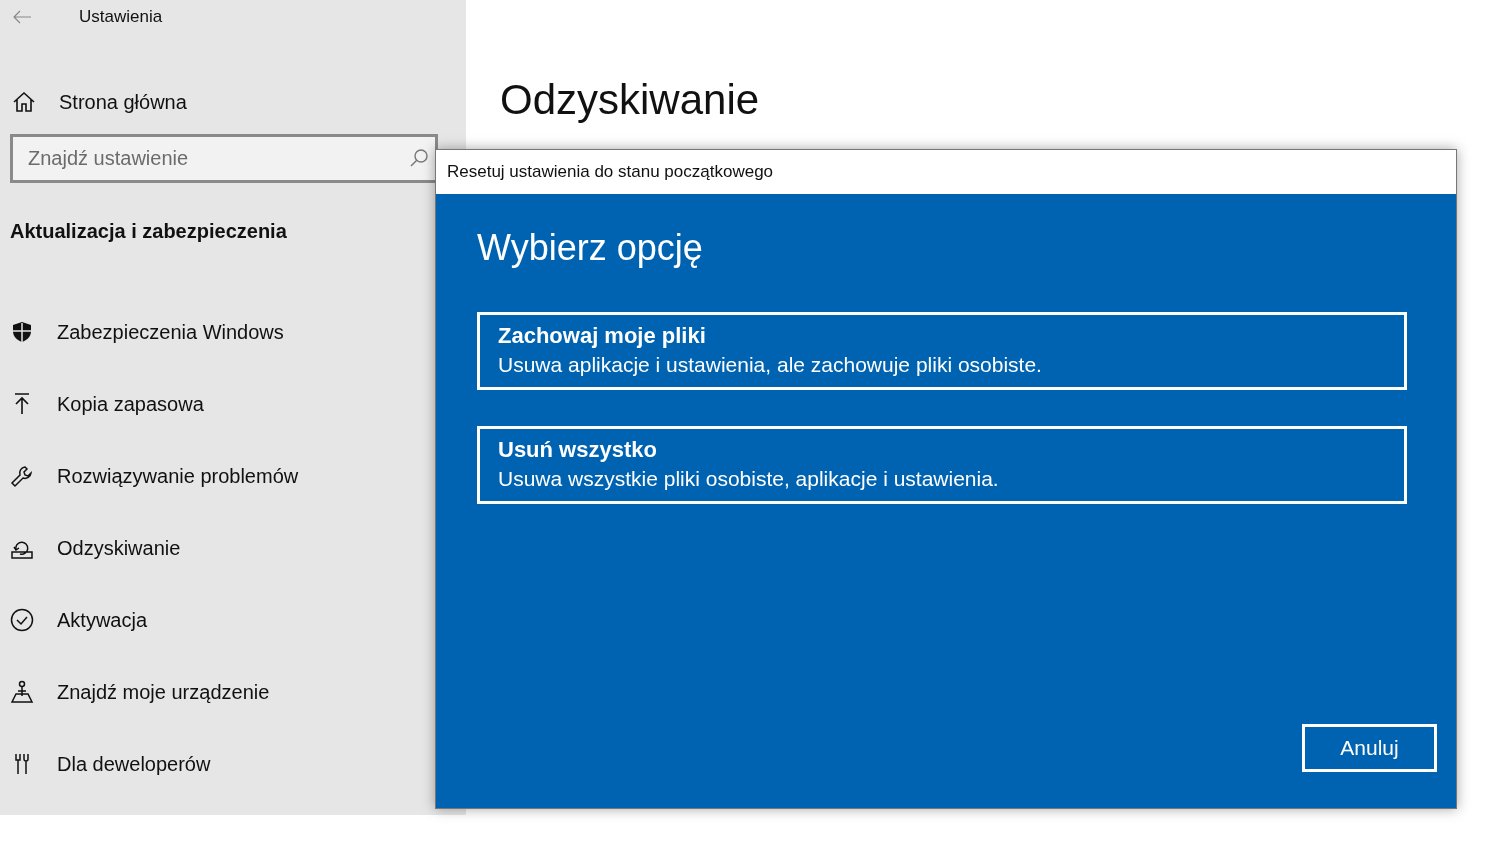  I want to click on sidebar-item: Rozwiązywanie problemów, so click(233, 476).